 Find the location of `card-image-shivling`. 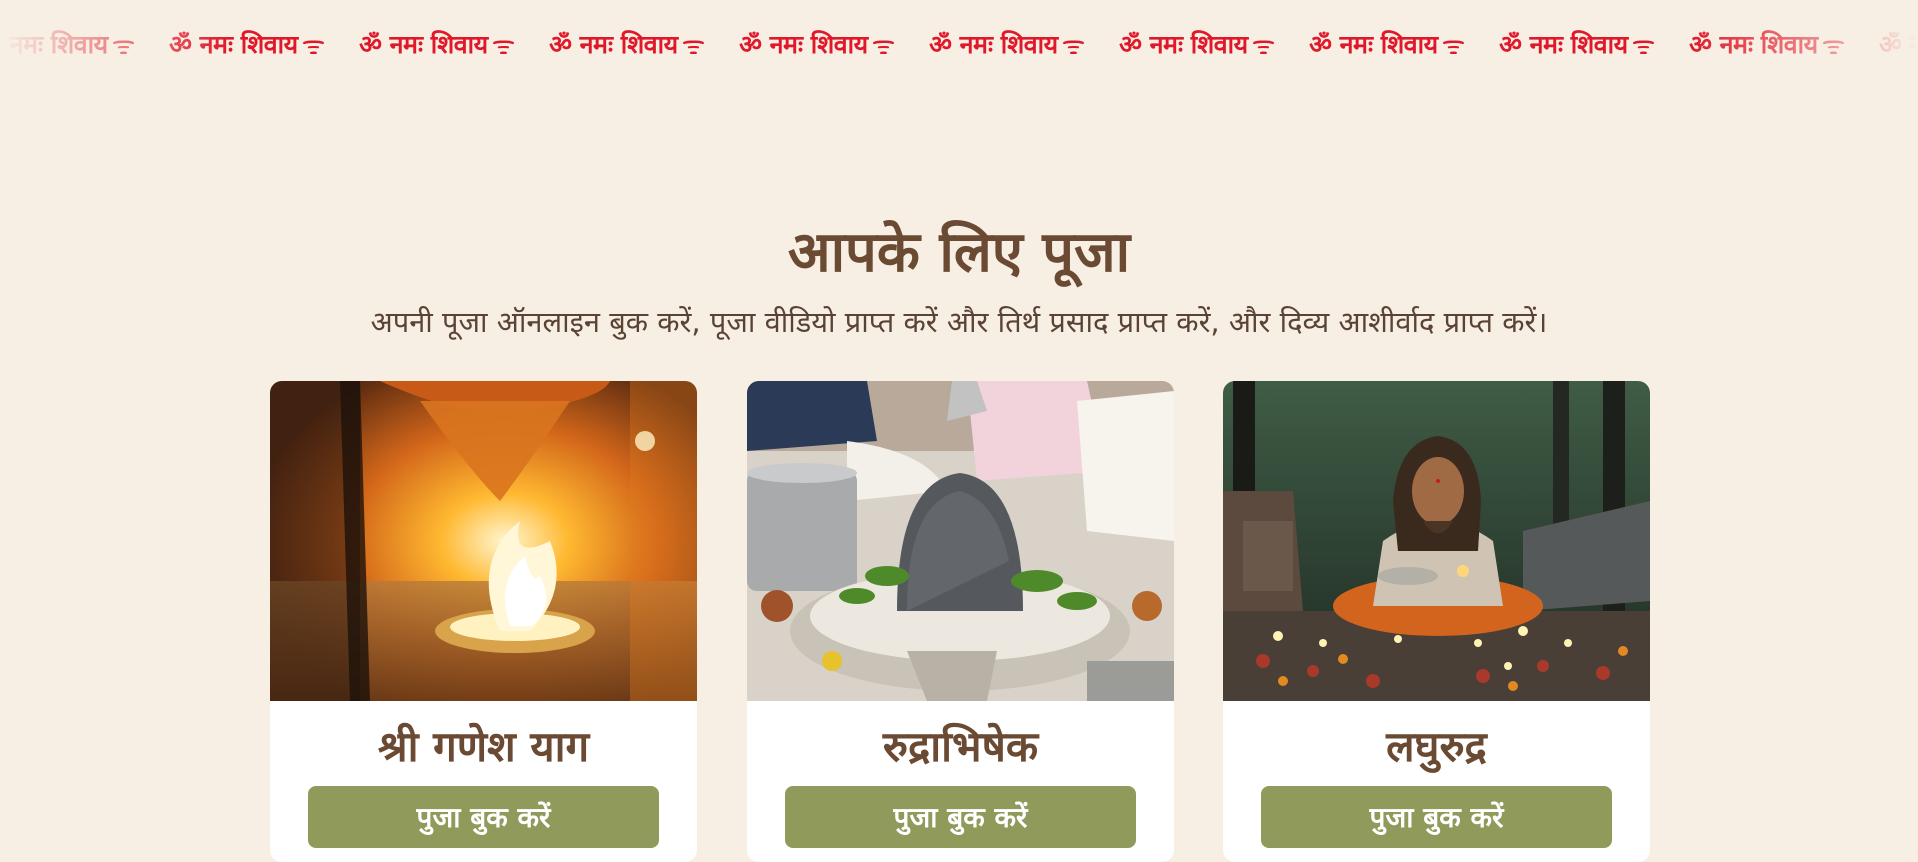

card-image-shivling is located at coordinates (960, 541).